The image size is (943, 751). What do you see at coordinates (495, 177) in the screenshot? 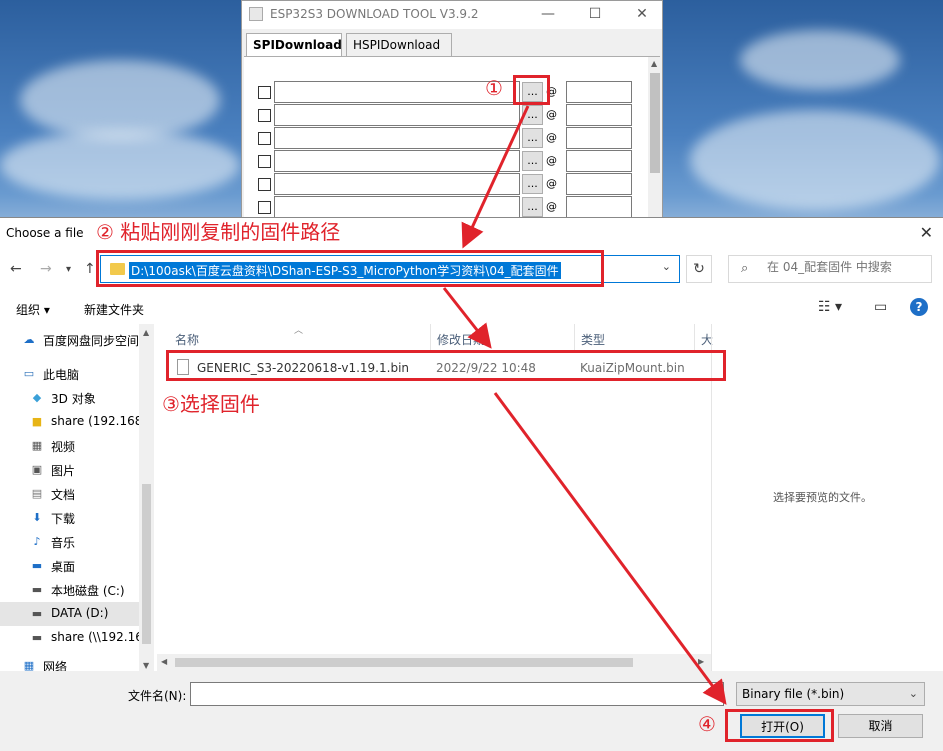
I see `arrow-step1-to-step2` at bounding box center [495, 177].